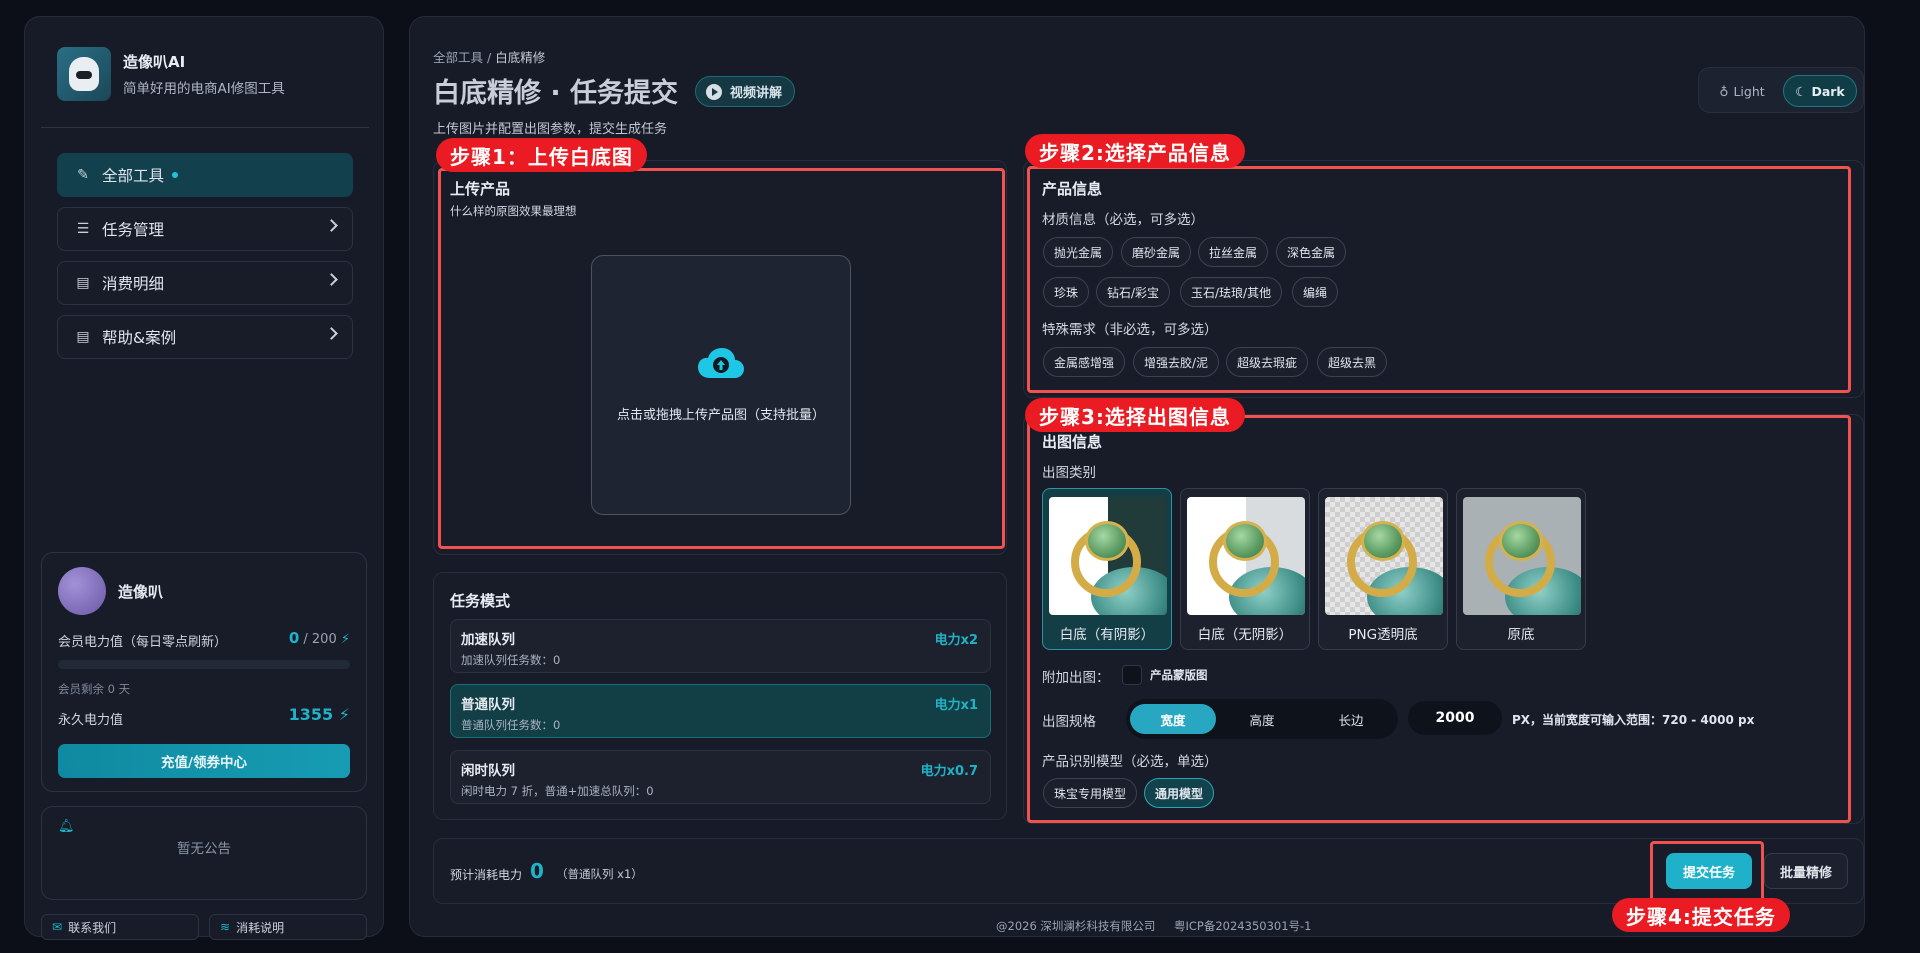 This screenshot has height=953, width=1920. I want to click on material-tag: 编绳, so click(1315, 292).